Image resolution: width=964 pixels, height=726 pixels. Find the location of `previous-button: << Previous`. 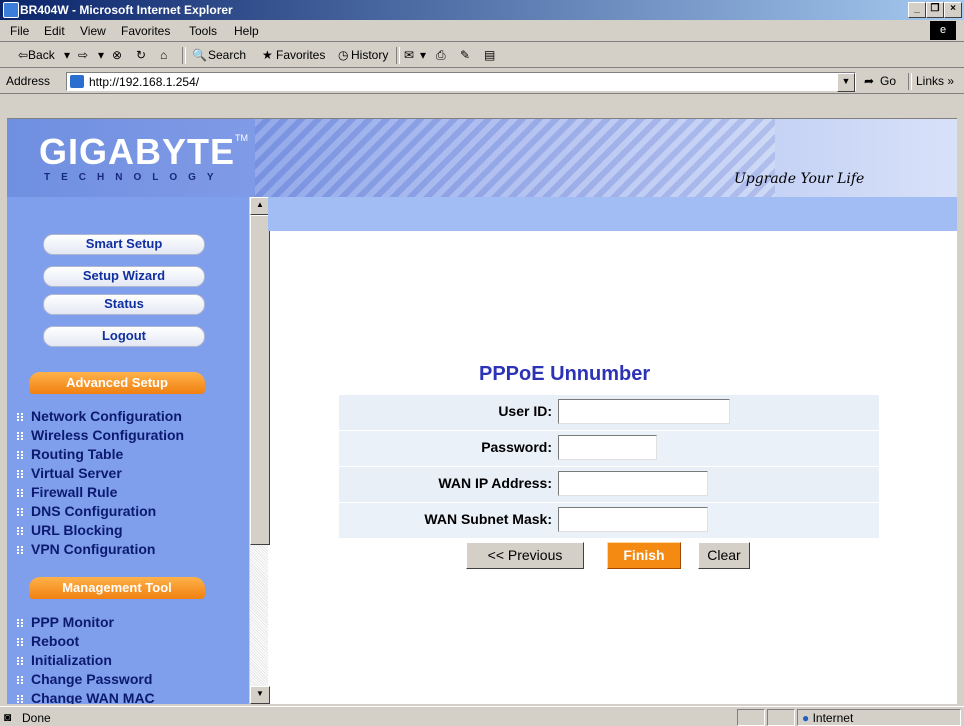

previous-button: << Previous is located at coordinates (525, 555).